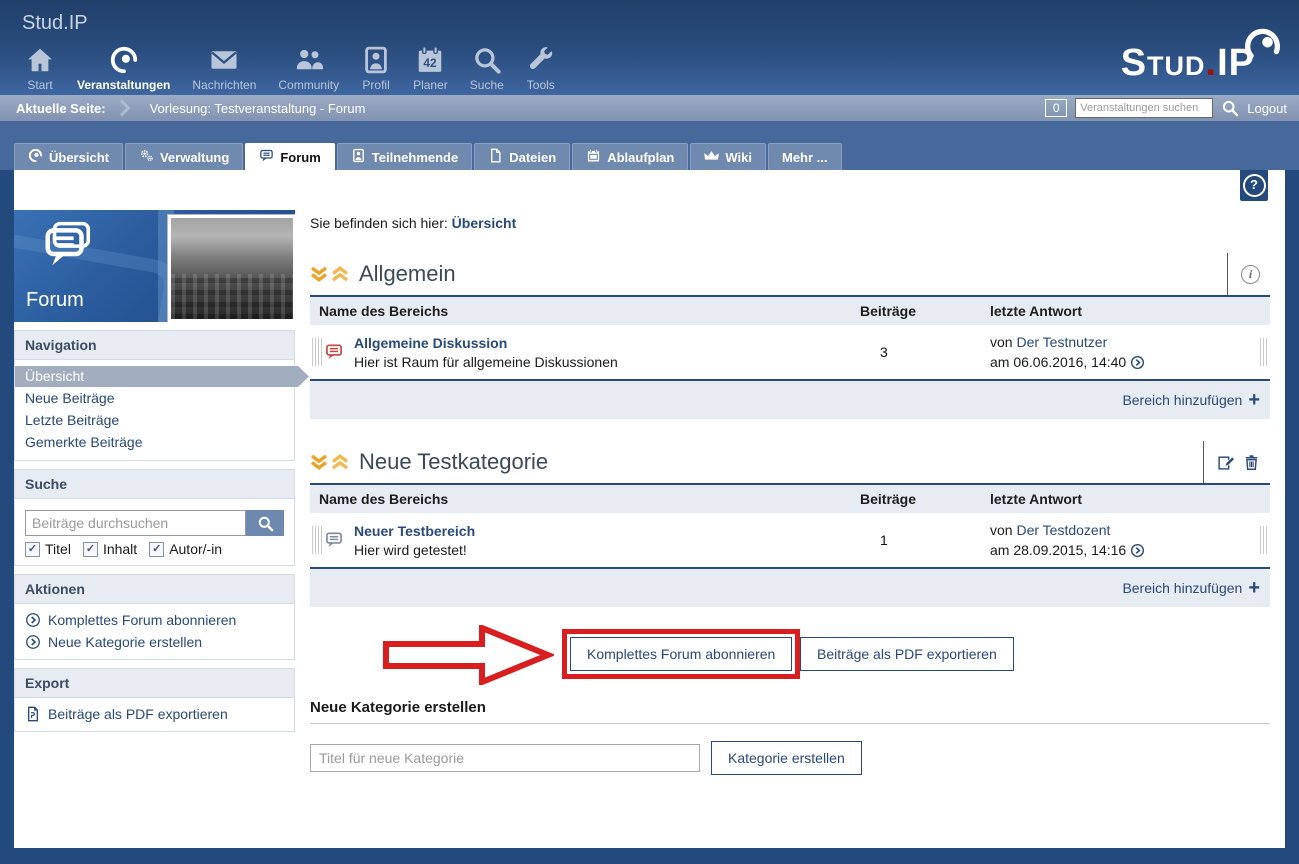 This screenshot has height=864, width=1299. Describe the element at coordinates (40, 60) in the screenshot. I see `home-icon` at that location.